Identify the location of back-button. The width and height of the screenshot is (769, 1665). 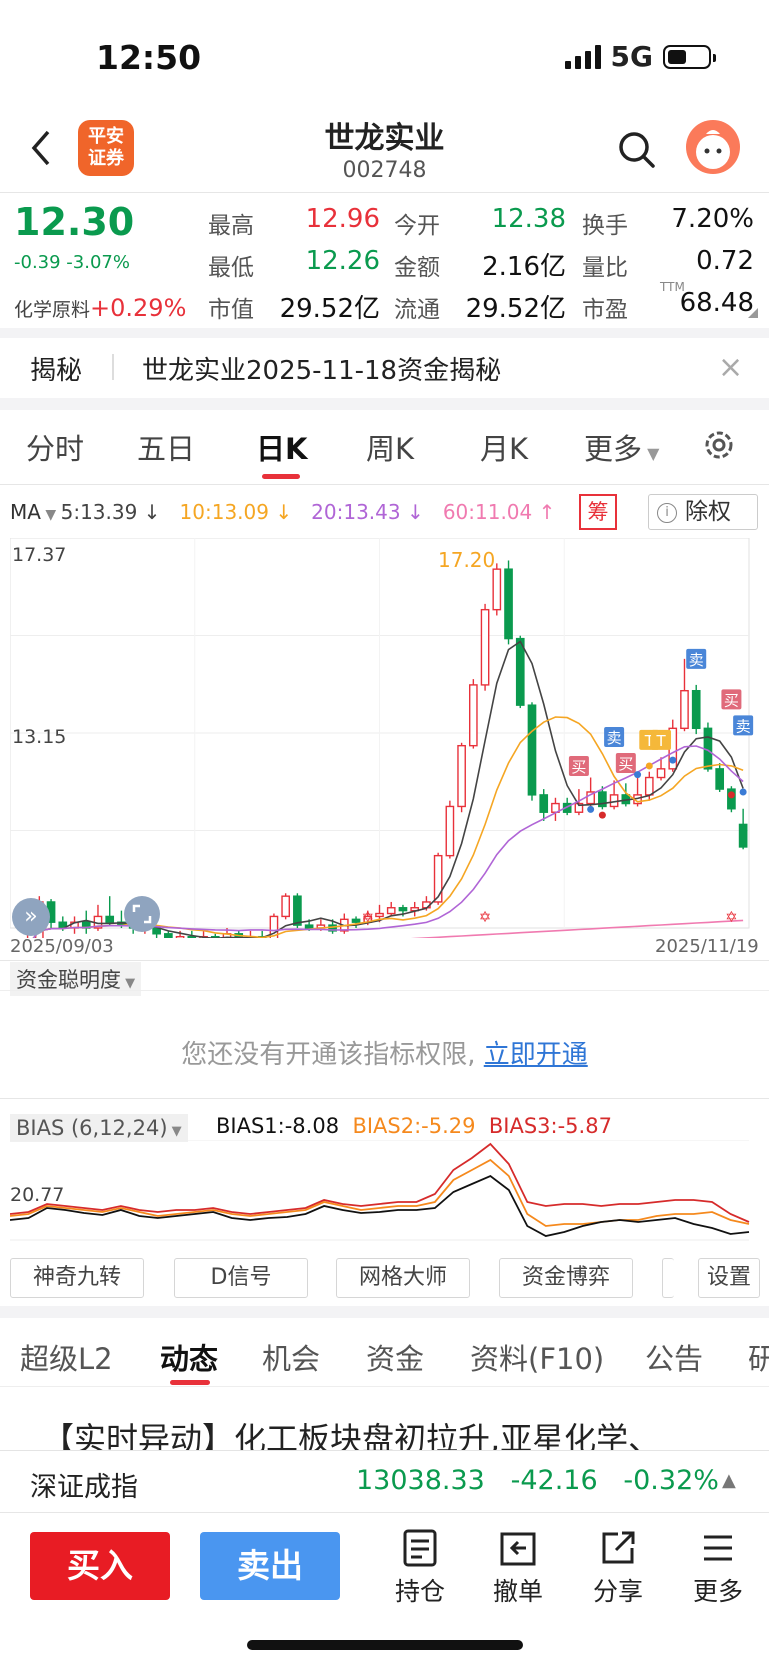
(41, 148).